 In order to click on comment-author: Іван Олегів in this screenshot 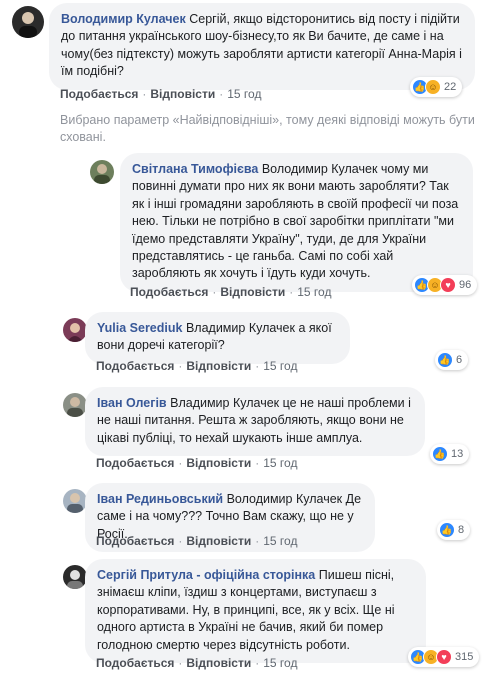, I will do `click(133, 403)`.